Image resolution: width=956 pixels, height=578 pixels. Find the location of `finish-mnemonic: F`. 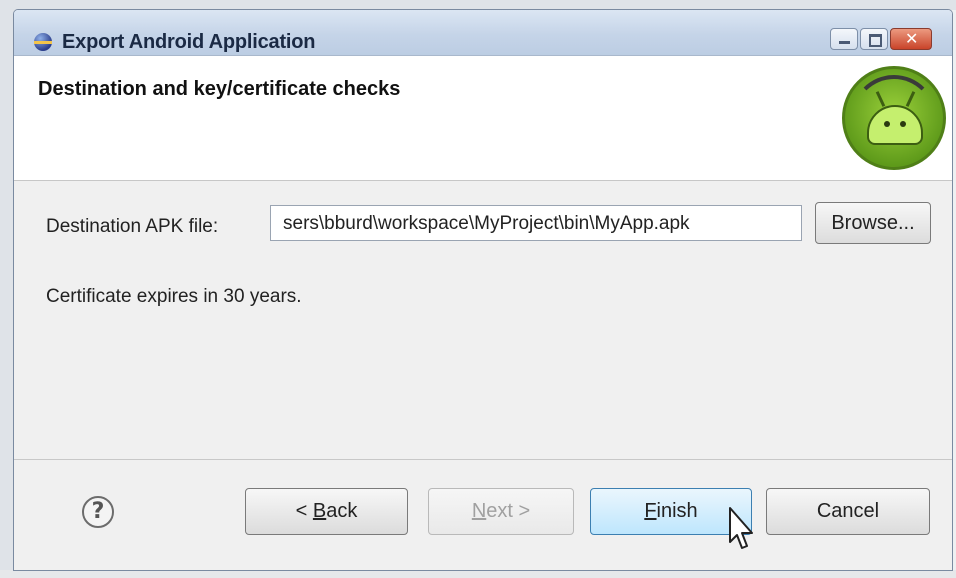

finish-mnemonic: F is located at coordinates (650, 511).